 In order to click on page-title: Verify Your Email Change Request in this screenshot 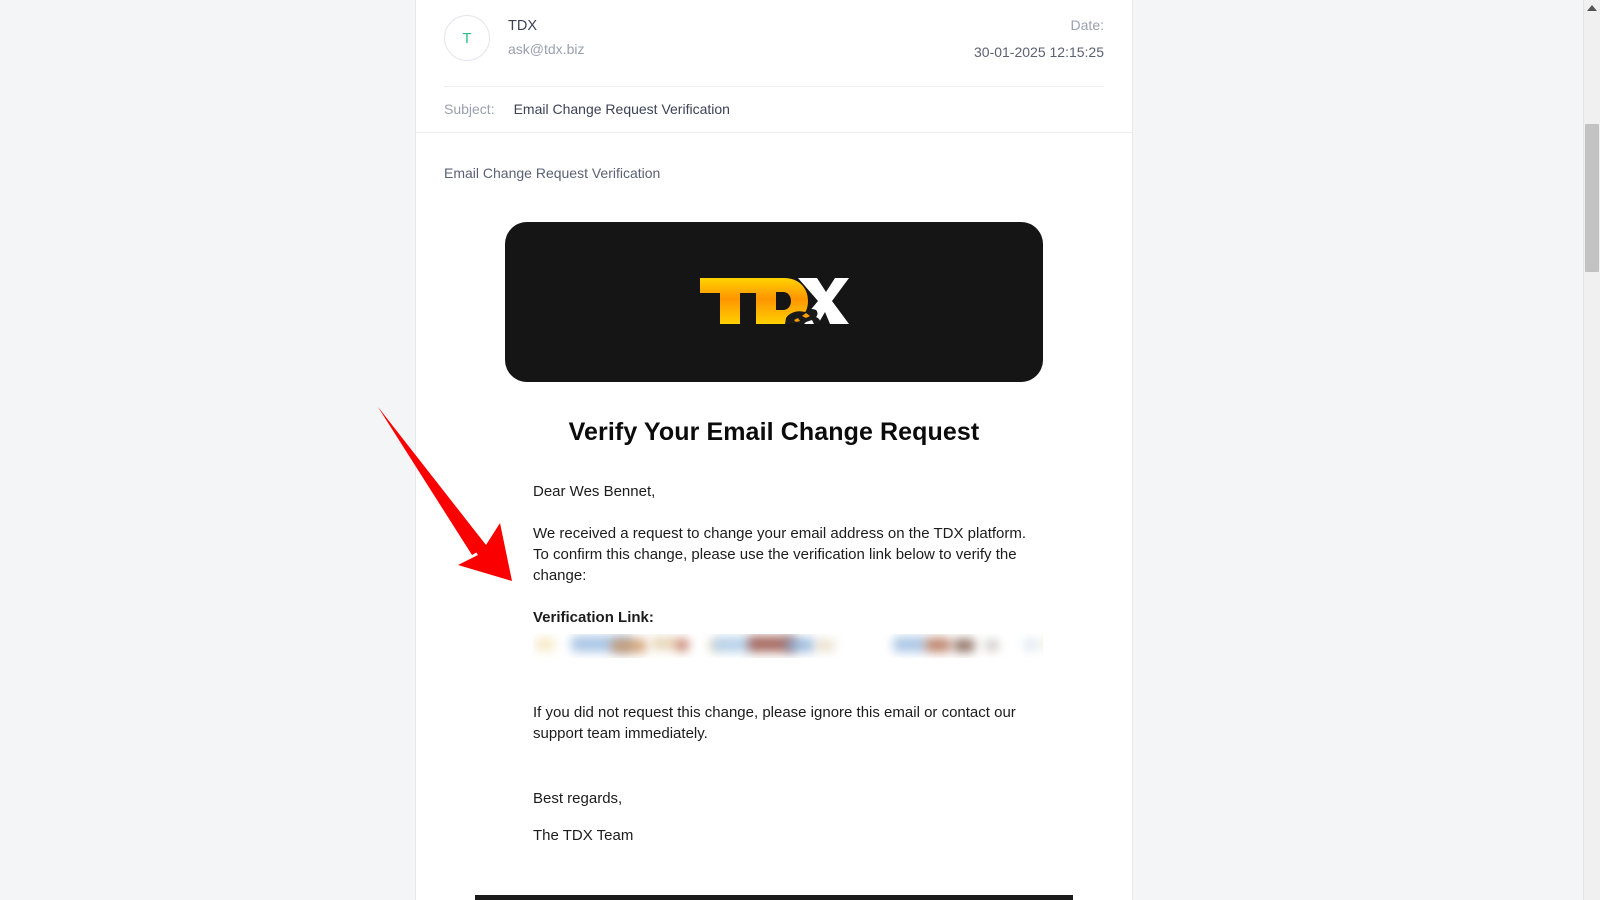, I will do `click(774, 432)`.